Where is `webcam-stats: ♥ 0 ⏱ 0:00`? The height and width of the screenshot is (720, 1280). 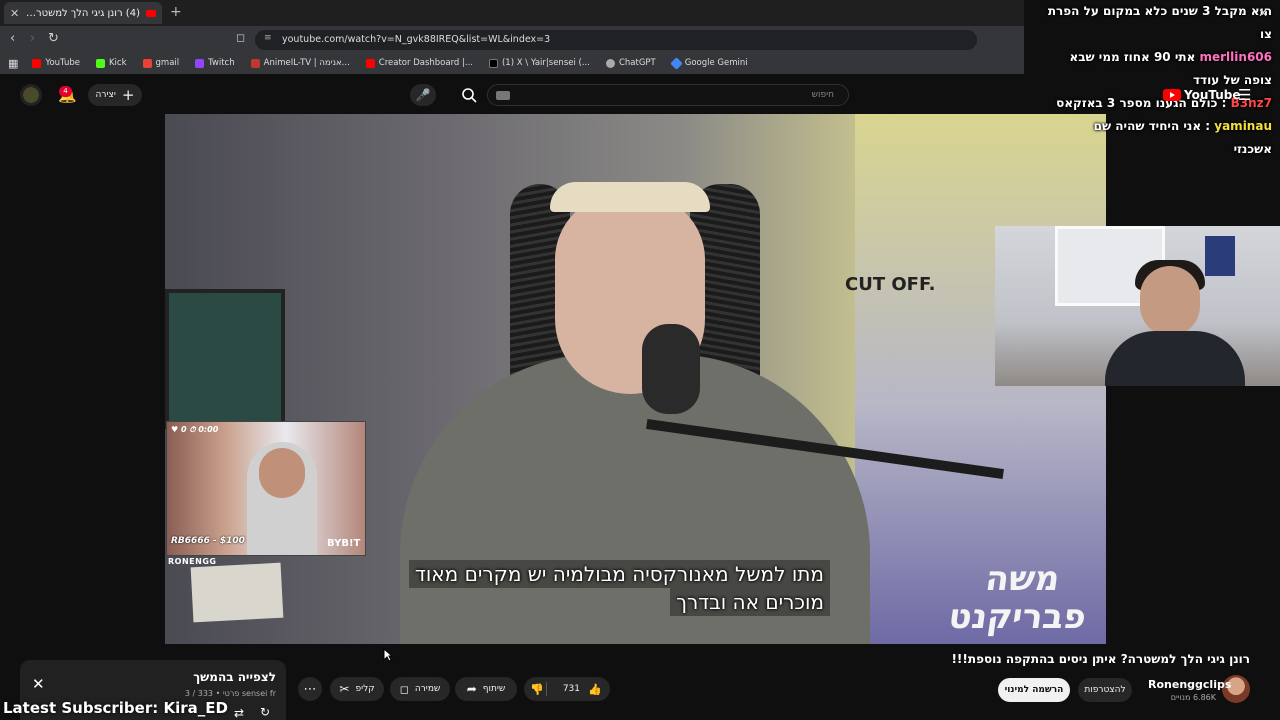 webcam-stats: ♥ 0 ⏱ 0:00 is located at coordinates (195, 429).